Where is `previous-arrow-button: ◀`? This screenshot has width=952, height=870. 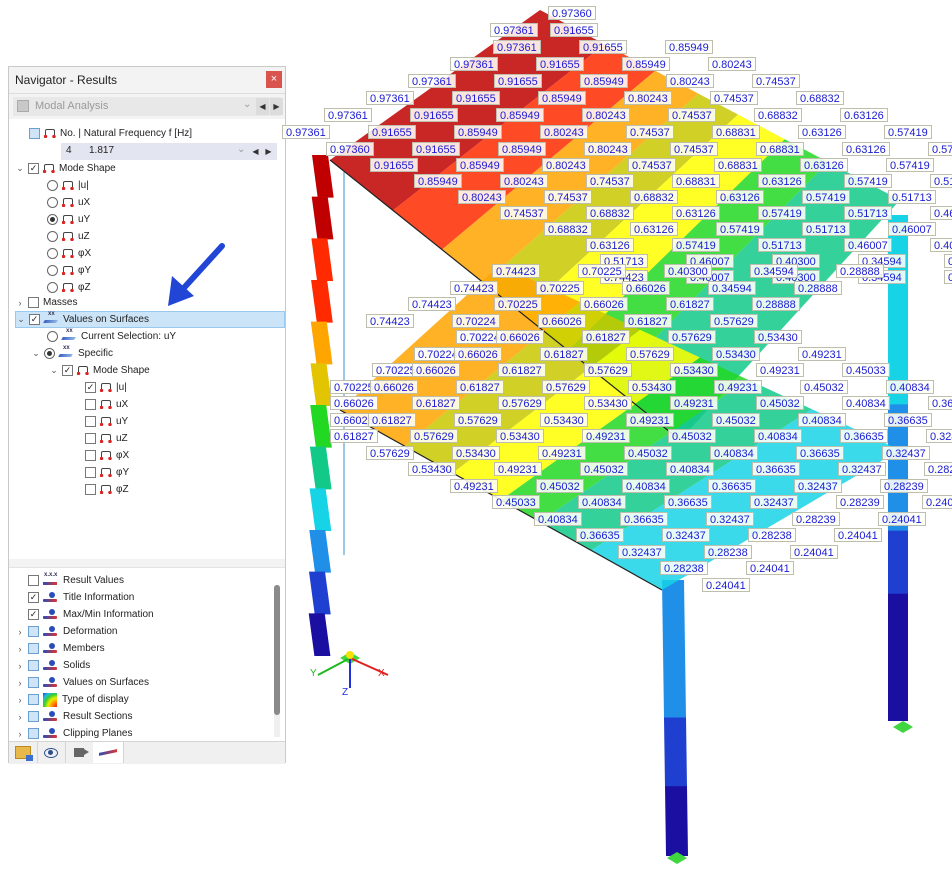 previous-arrow-button: ◀ is located at coordinates (262, 106).